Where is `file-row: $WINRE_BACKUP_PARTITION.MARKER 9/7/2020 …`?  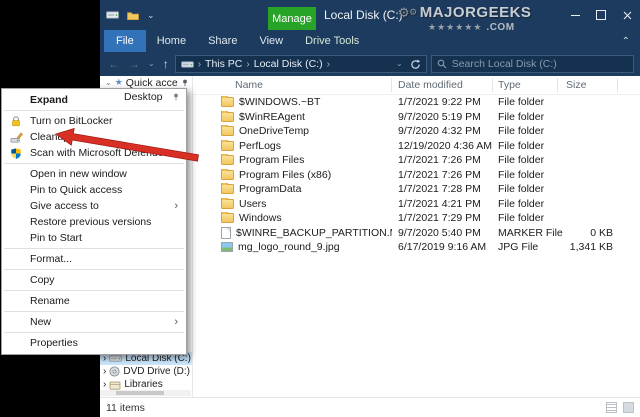 file-row: $WINRE_BACKUP_PARTITION.MARKER 9/7/2020 … is located at coordinates (416, 233).